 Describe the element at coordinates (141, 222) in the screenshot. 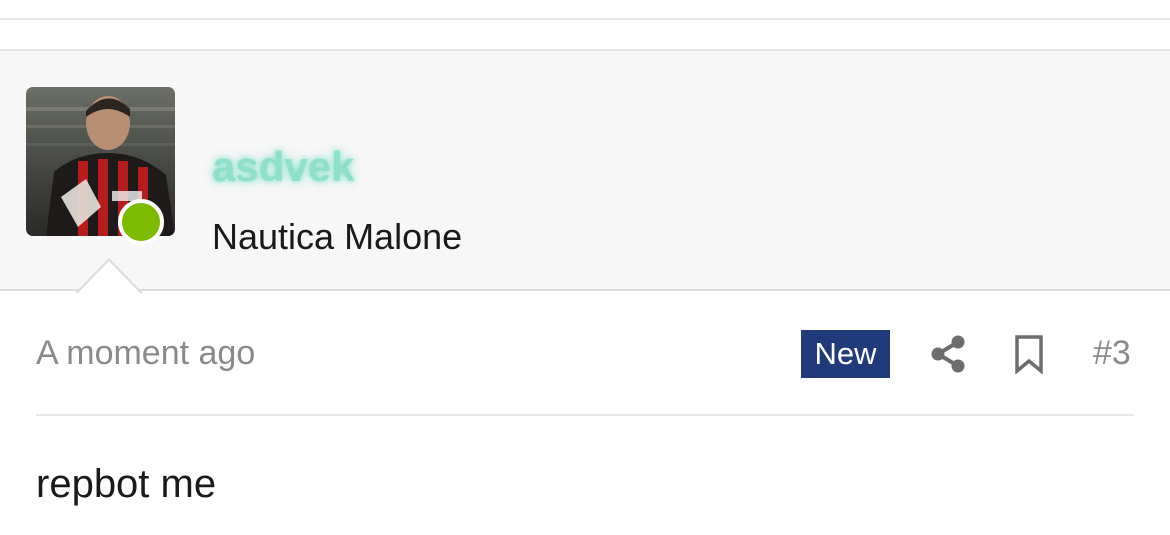

I see `online-status-indicator` at that location.